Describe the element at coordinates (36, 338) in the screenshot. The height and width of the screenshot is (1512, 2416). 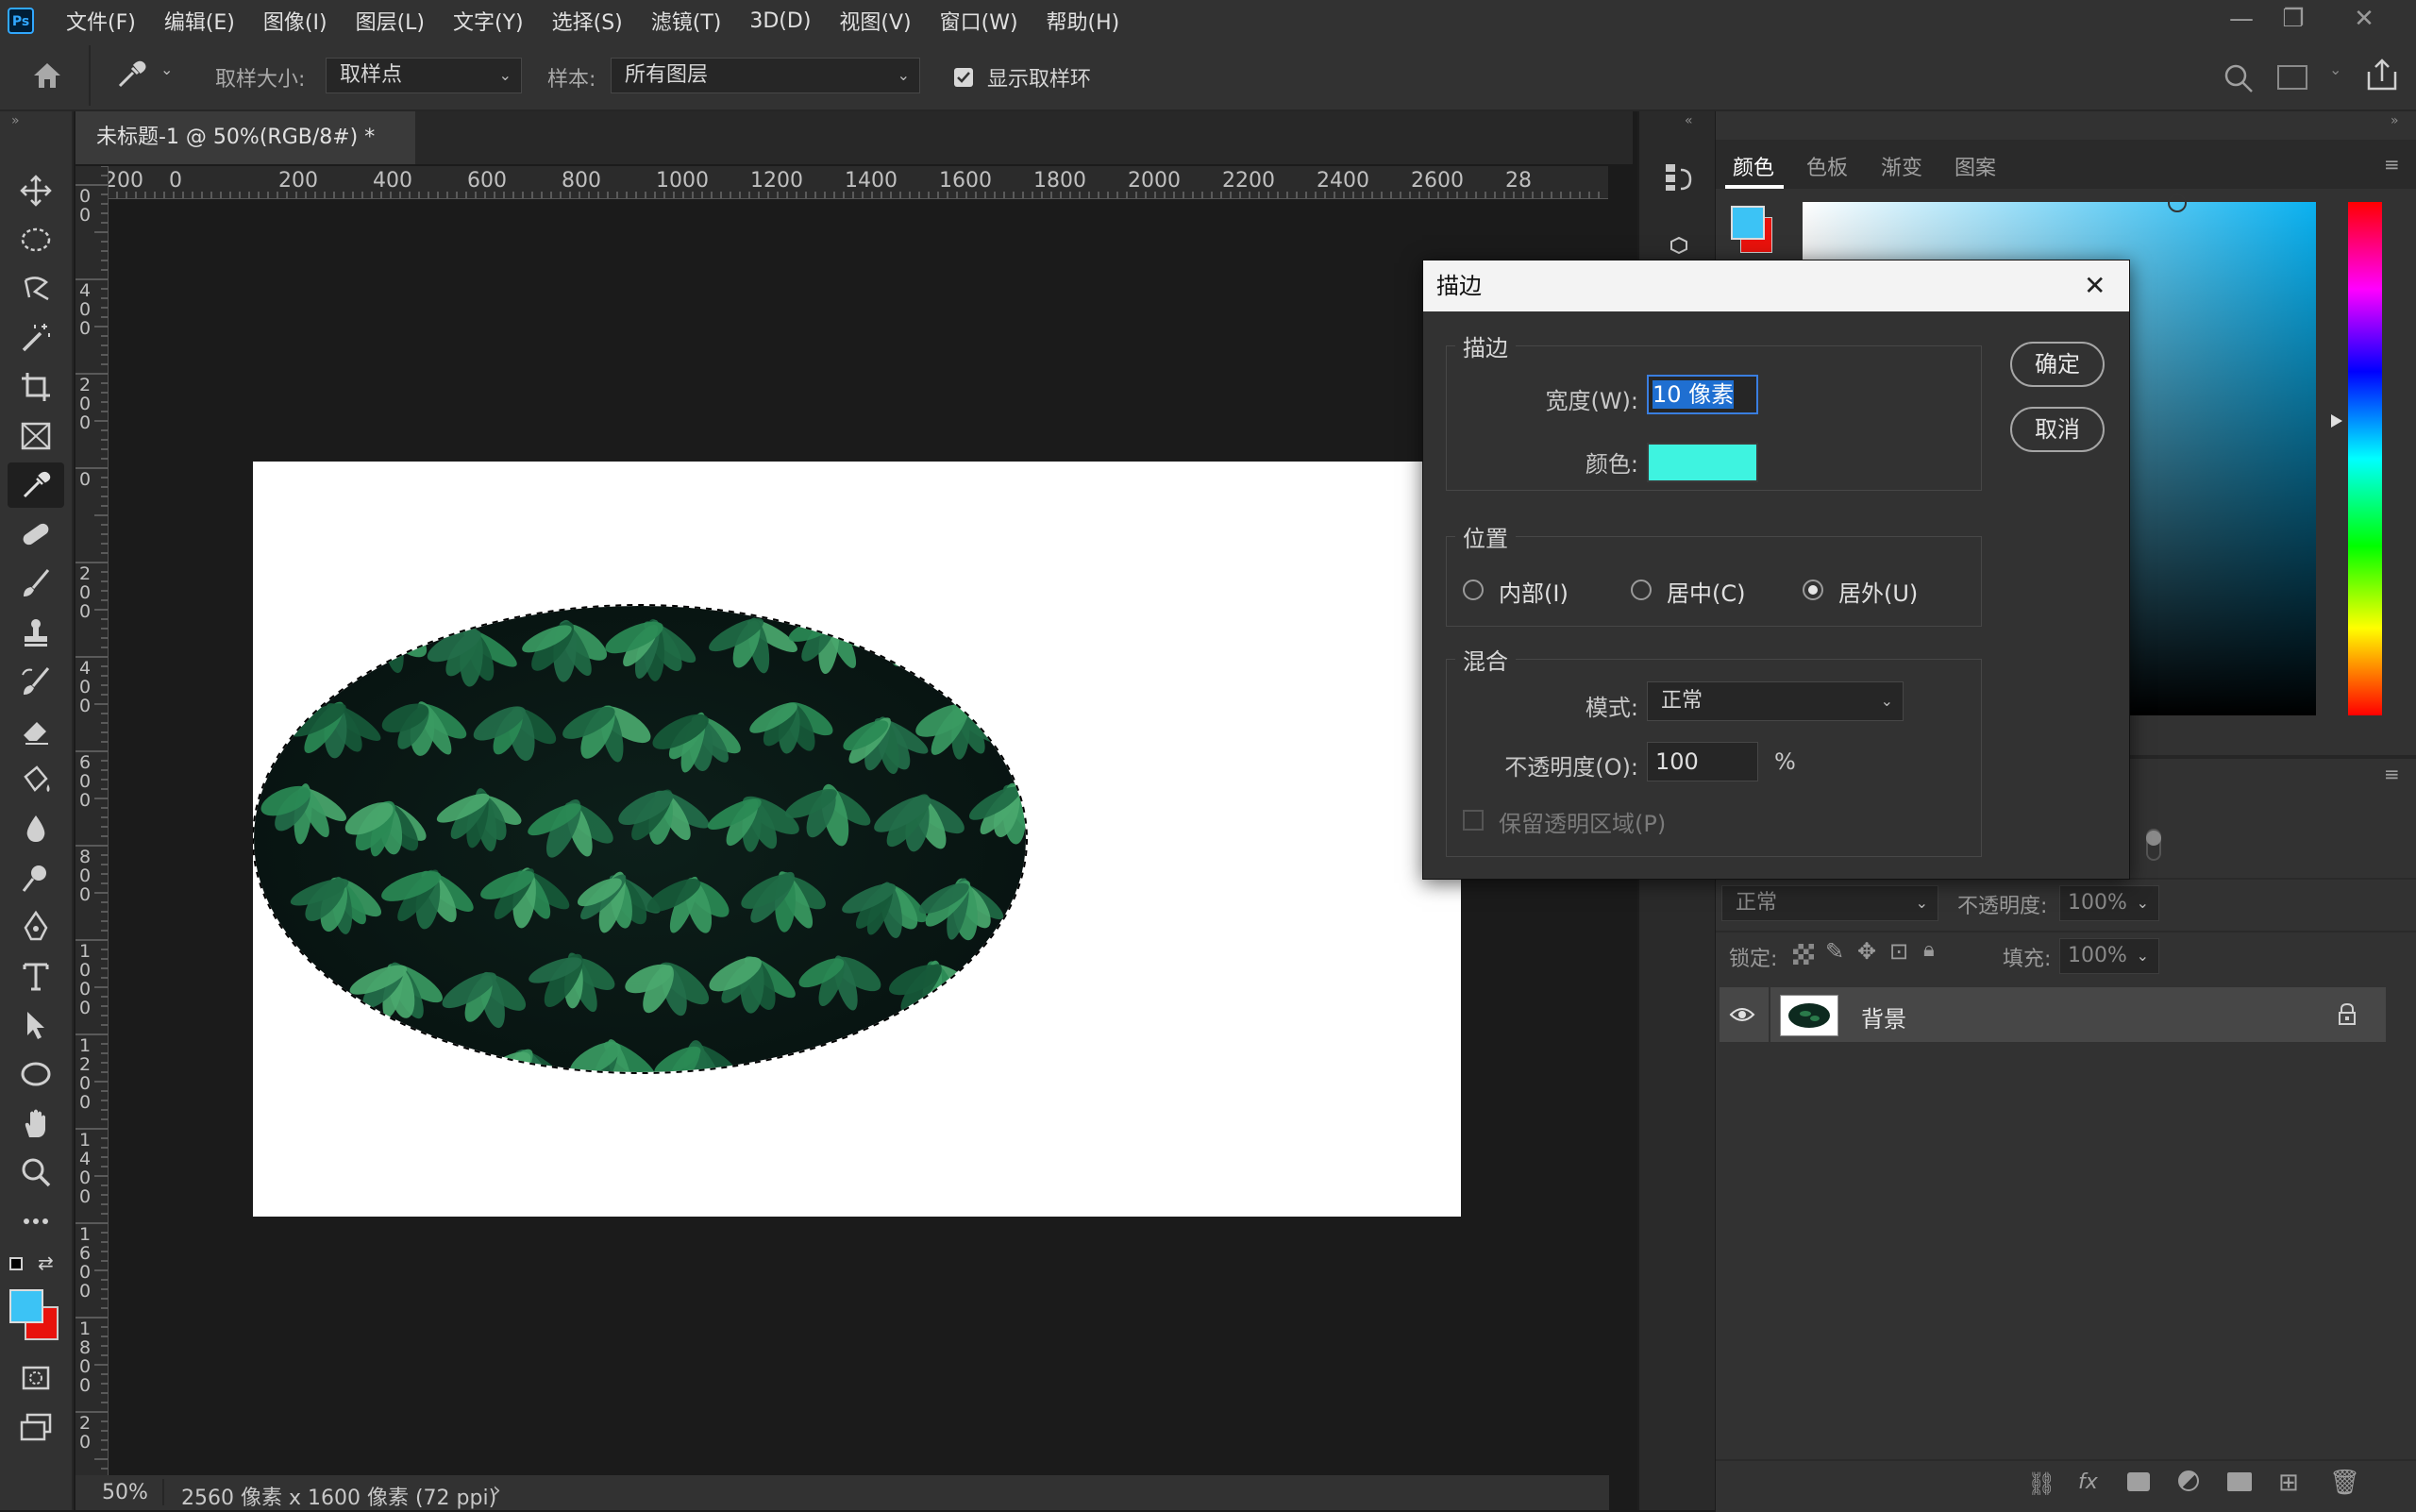
I see `magic-wand-tool-icon` at that location.